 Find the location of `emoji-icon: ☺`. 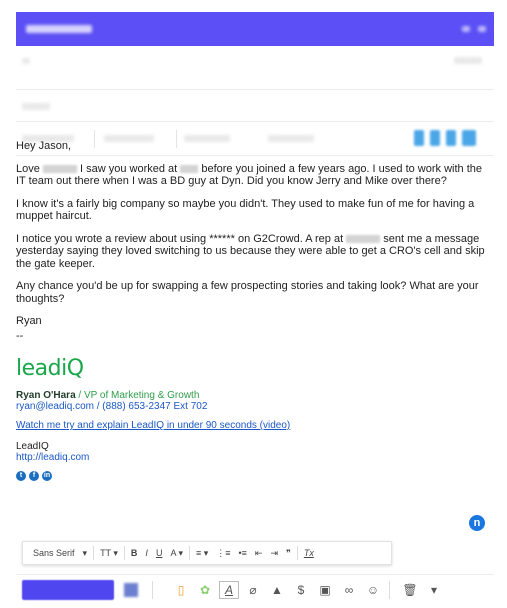

emoji-icon: ☺ is located at coordinates (373, 590).